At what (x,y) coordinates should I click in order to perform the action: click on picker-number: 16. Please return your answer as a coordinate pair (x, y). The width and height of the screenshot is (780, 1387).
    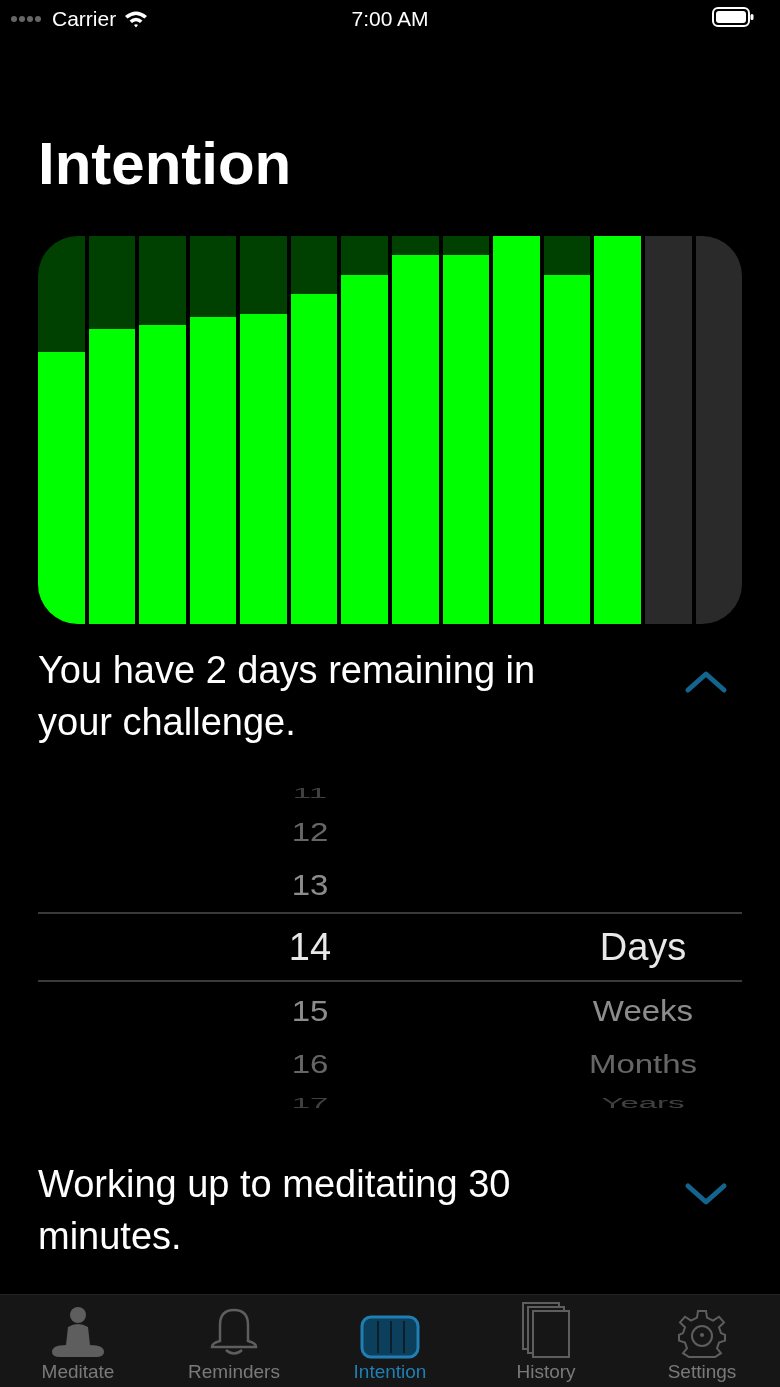
    Looking at the image, I should click on (310, 1063).